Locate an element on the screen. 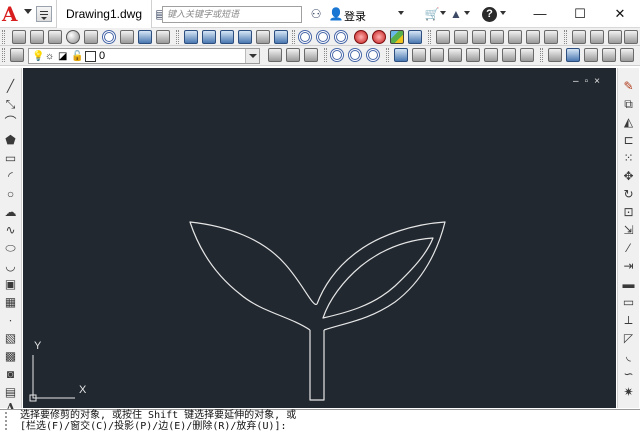  thicken-icon is located at coordinates (609, 55).